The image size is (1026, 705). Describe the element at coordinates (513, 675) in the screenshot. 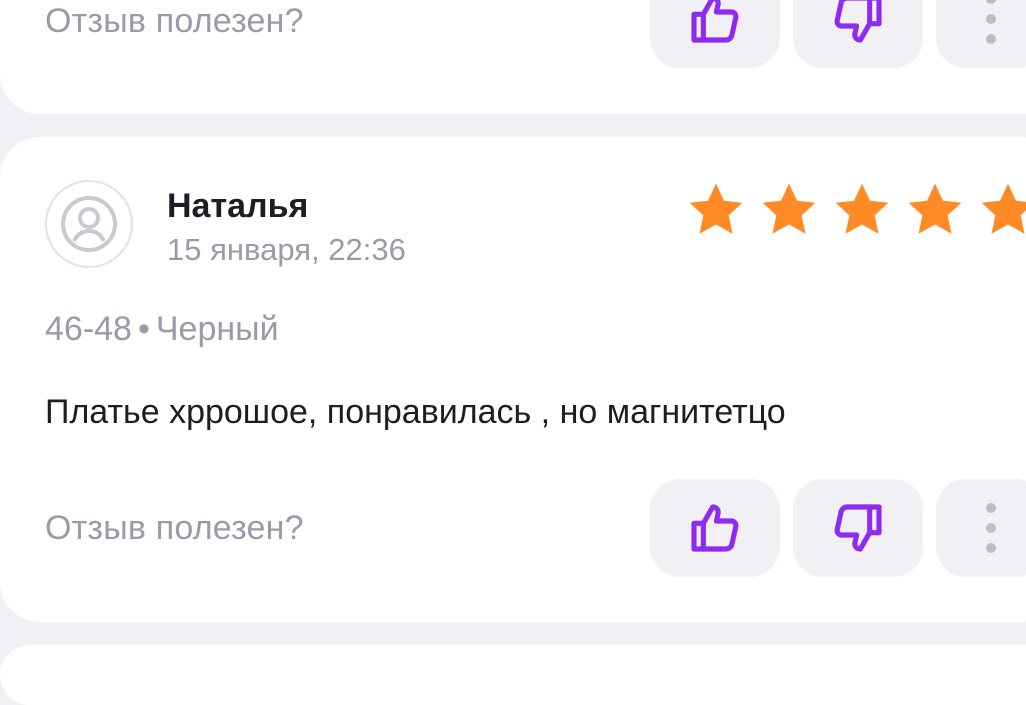

I see `next-review-card` at that location.